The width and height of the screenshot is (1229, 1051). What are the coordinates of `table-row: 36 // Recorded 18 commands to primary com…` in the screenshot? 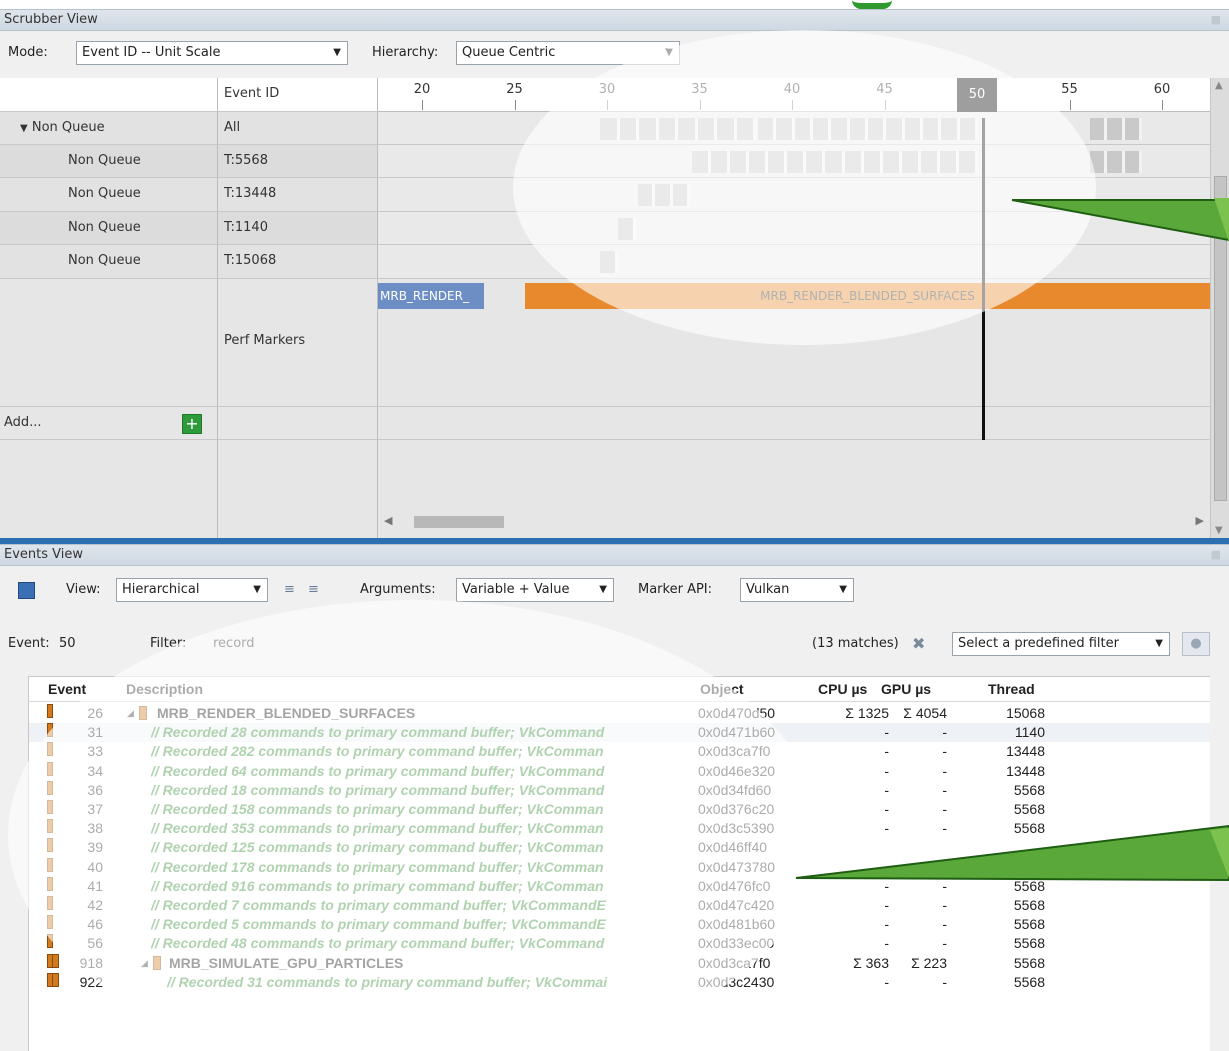 It's located at (619, 790).